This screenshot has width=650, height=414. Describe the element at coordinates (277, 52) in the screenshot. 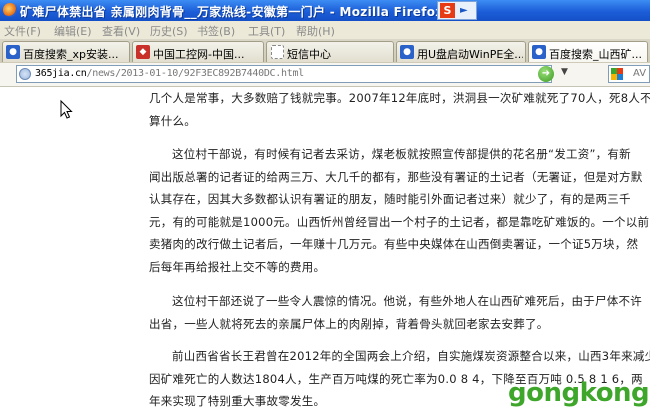

I see `blank-page-icon` at that location.